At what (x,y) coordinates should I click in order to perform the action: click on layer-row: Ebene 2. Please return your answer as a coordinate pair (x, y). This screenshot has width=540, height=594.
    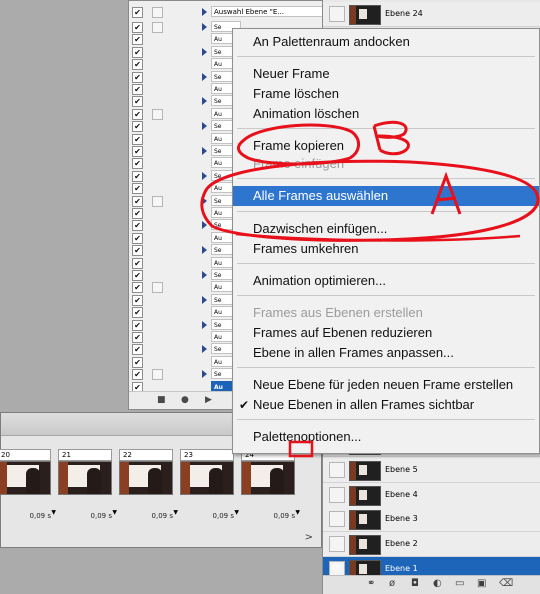
    Looking at the image, I should click on (431, 544).